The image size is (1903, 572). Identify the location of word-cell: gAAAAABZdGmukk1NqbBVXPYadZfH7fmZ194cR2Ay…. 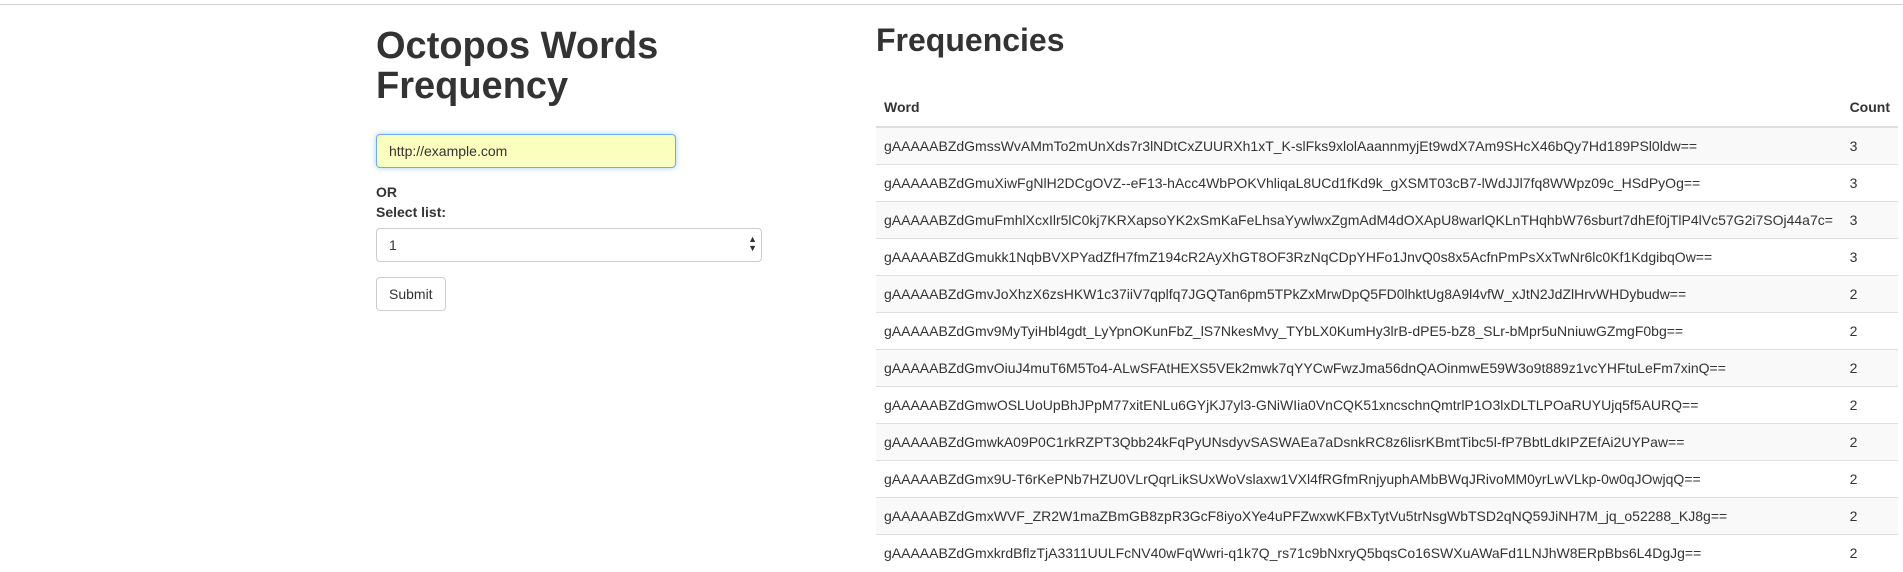
(1359, 257).